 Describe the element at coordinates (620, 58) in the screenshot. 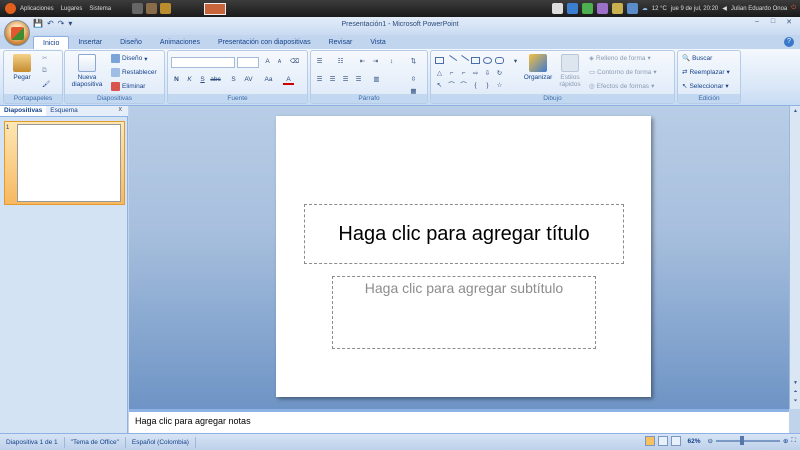

I see `shape-fill-button: ◈ Relleno de forma ▾` at that location.